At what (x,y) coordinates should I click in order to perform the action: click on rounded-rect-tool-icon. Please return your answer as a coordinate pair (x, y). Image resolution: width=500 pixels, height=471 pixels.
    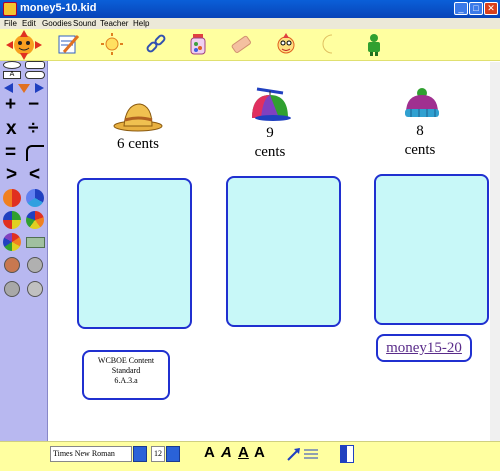
    Looking at the image, I should click on (35, 75).